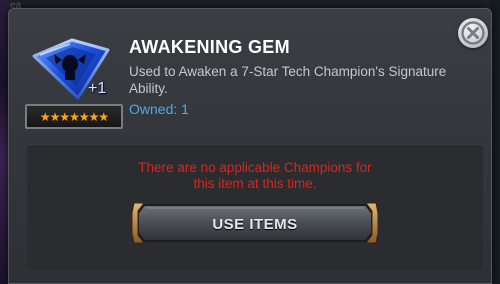 The width and height of the screenshot is (500, 284). What do you see at coordinates (255, 183) in the screenshot?
I see `warning-line-2: this item at this time.` at bounding box center [255, 183].